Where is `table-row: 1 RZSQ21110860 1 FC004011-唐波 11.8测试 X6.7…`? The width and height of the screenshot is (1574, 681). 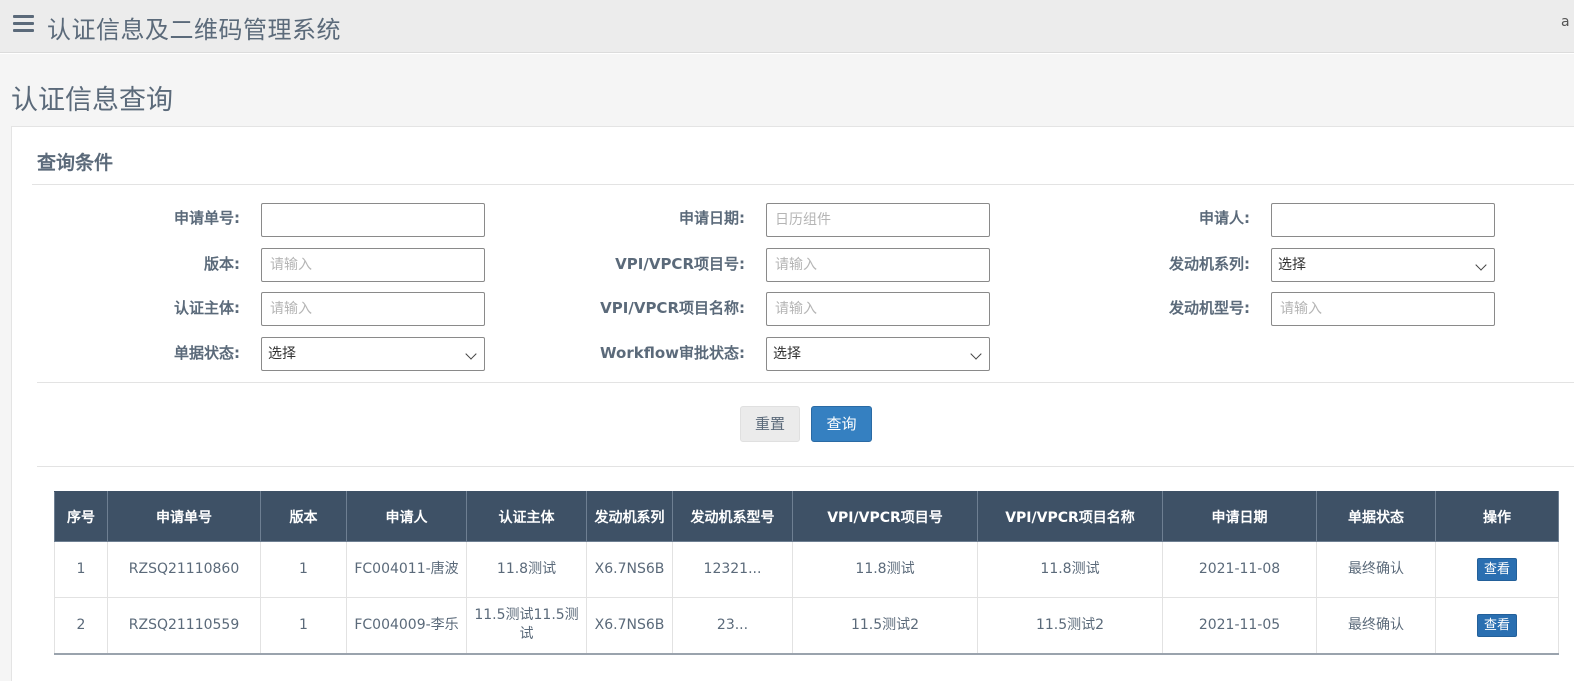
table-row: 1 RZSQ21110860 1 FC004011-唐波 11.8测试 X6.7… is located at coordinates (806, 569).